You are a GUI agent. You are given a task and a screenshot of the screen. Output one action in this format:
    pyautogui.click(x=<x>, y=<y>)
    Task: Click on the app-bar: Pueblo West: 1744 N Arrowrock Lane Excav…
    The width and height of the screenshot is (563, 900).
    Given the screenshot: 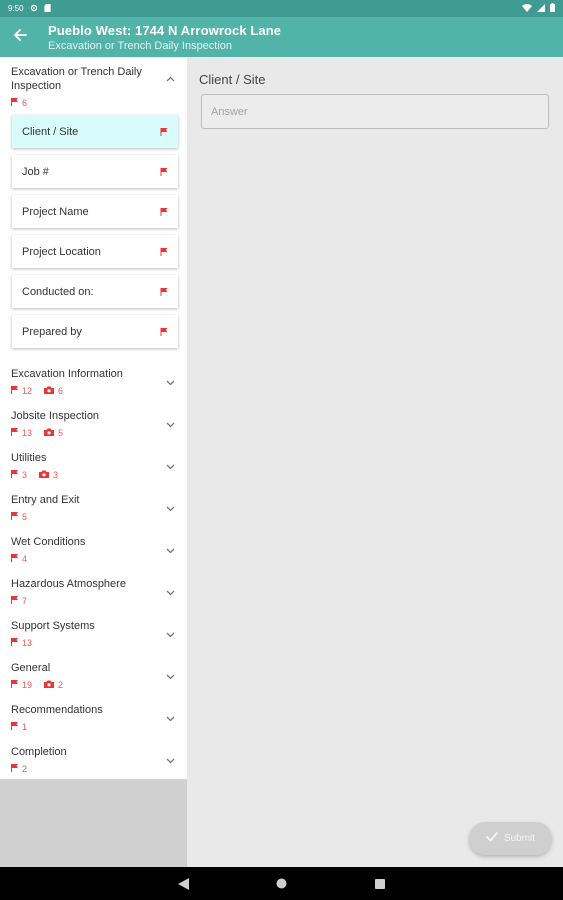 What is the action you would take?
    pyautogui.click(x=281, y=37)
    